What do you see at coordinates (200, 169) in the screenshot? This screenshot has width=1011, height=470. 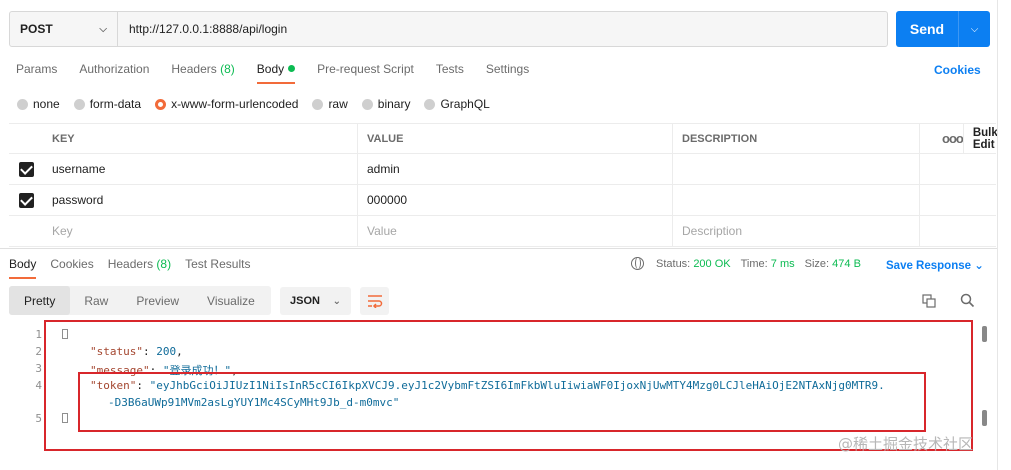 I see `key-cell: username` at bounding box center [200, 169].